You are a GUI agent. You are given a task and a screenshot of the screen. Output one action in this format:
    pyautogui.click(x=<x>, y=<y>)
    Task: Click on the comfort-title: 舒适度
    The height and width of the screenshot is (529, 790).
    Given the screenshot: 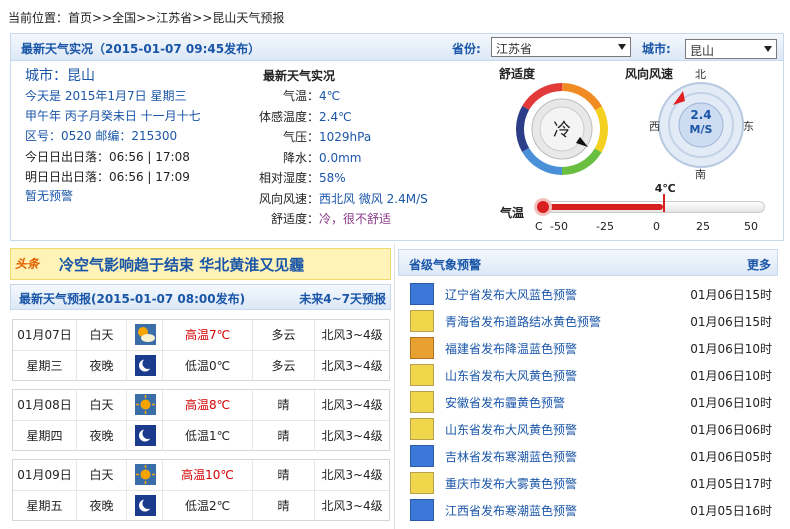 What is the action you would take?
    pyautogui.click(x=517, y=74)
    